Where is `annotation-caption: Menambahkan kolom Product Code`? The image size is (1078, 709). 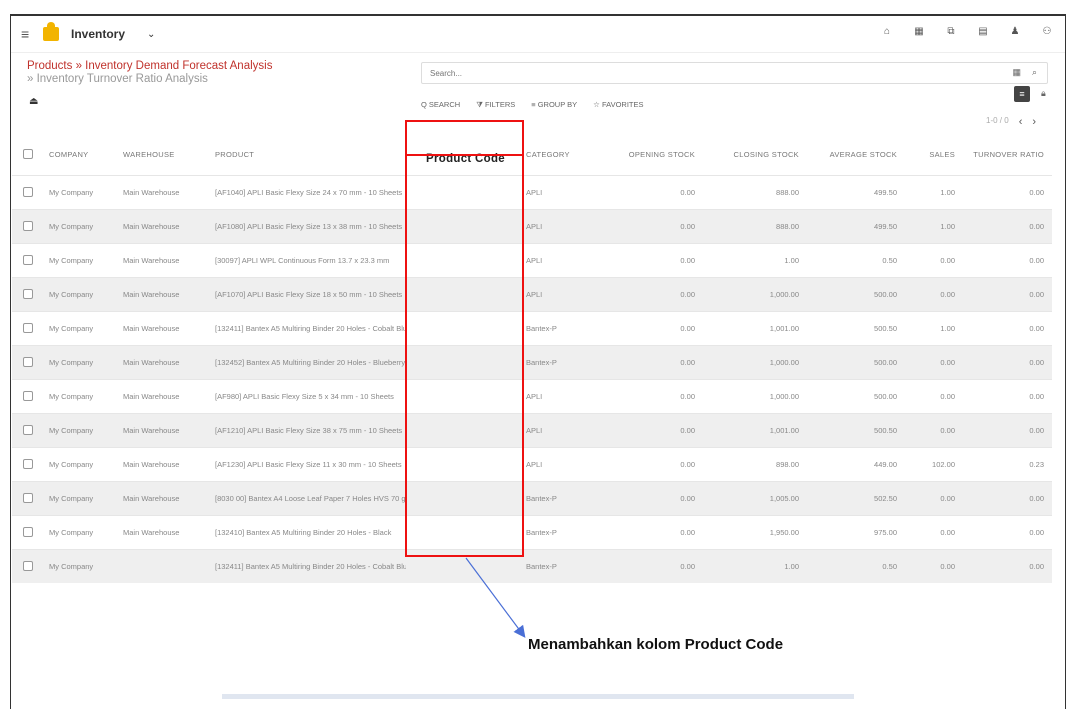
annotation-caption: Menambahkan kolom Product Code is located at coordinates (656, 644).